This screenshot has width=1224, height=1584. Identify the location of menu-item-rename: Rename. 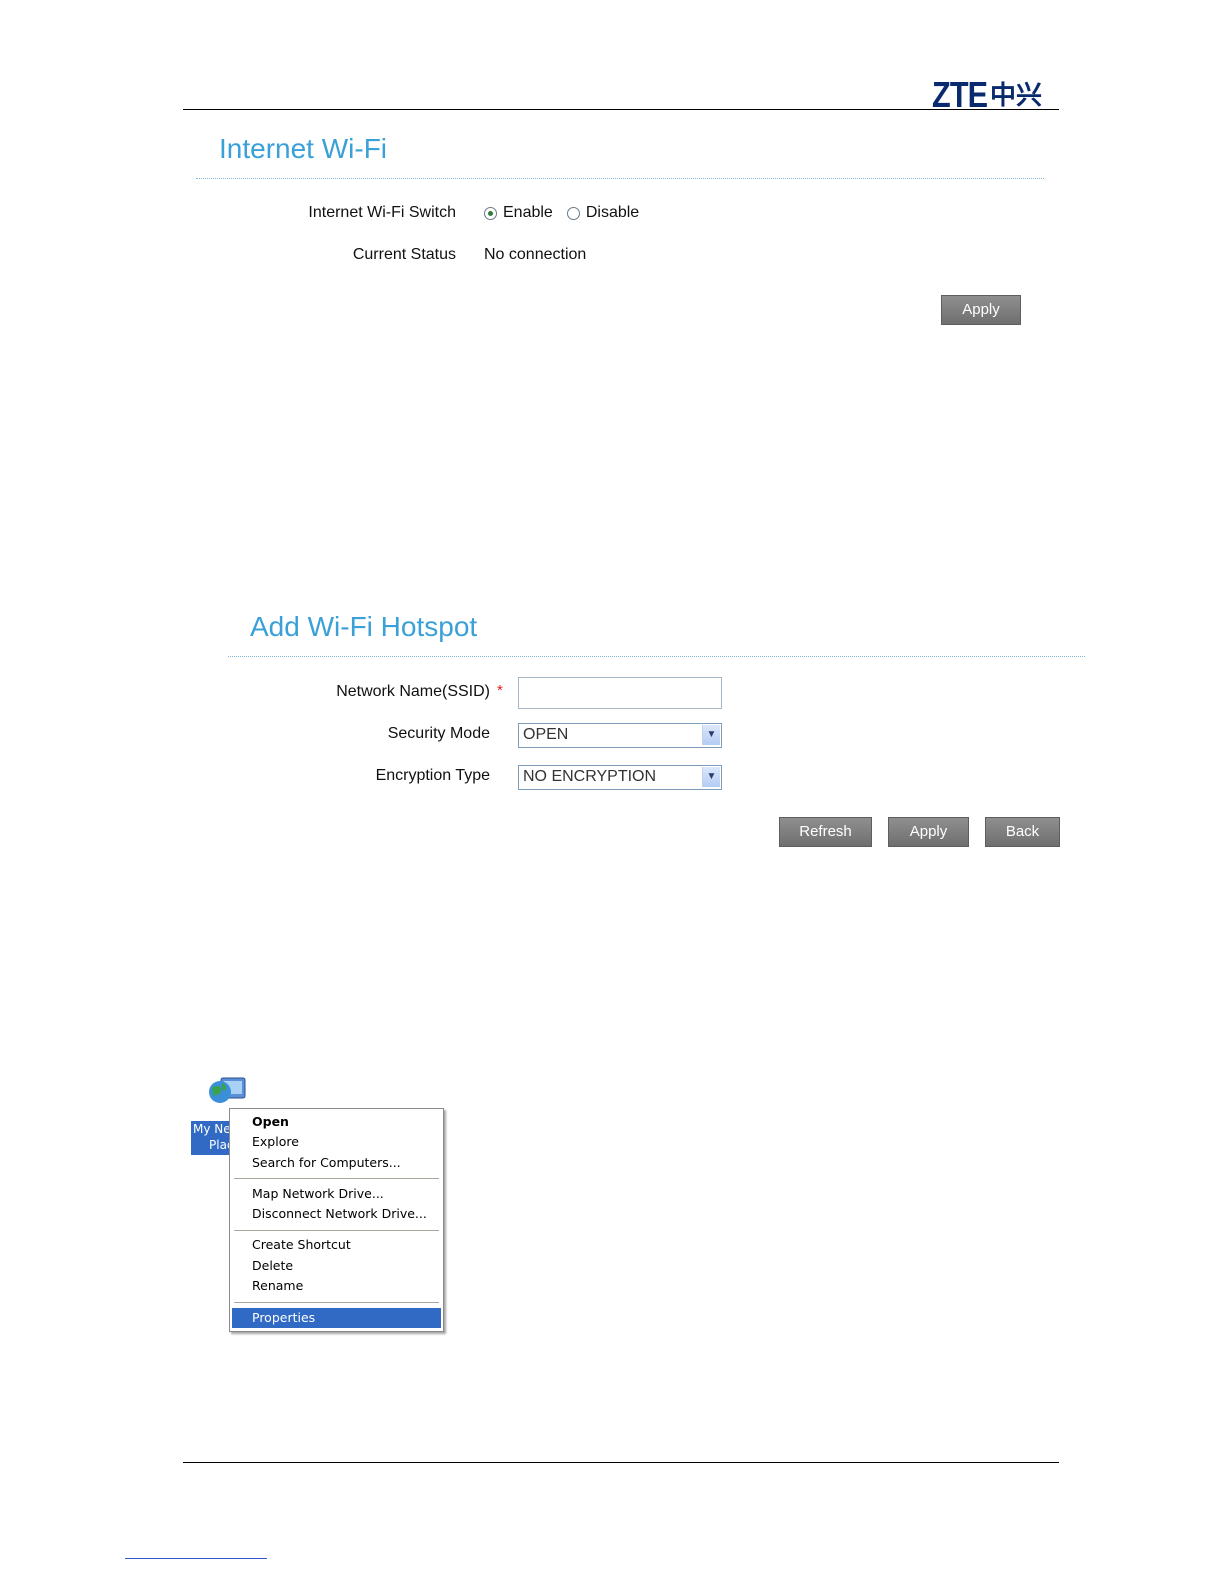
(336, 1286).